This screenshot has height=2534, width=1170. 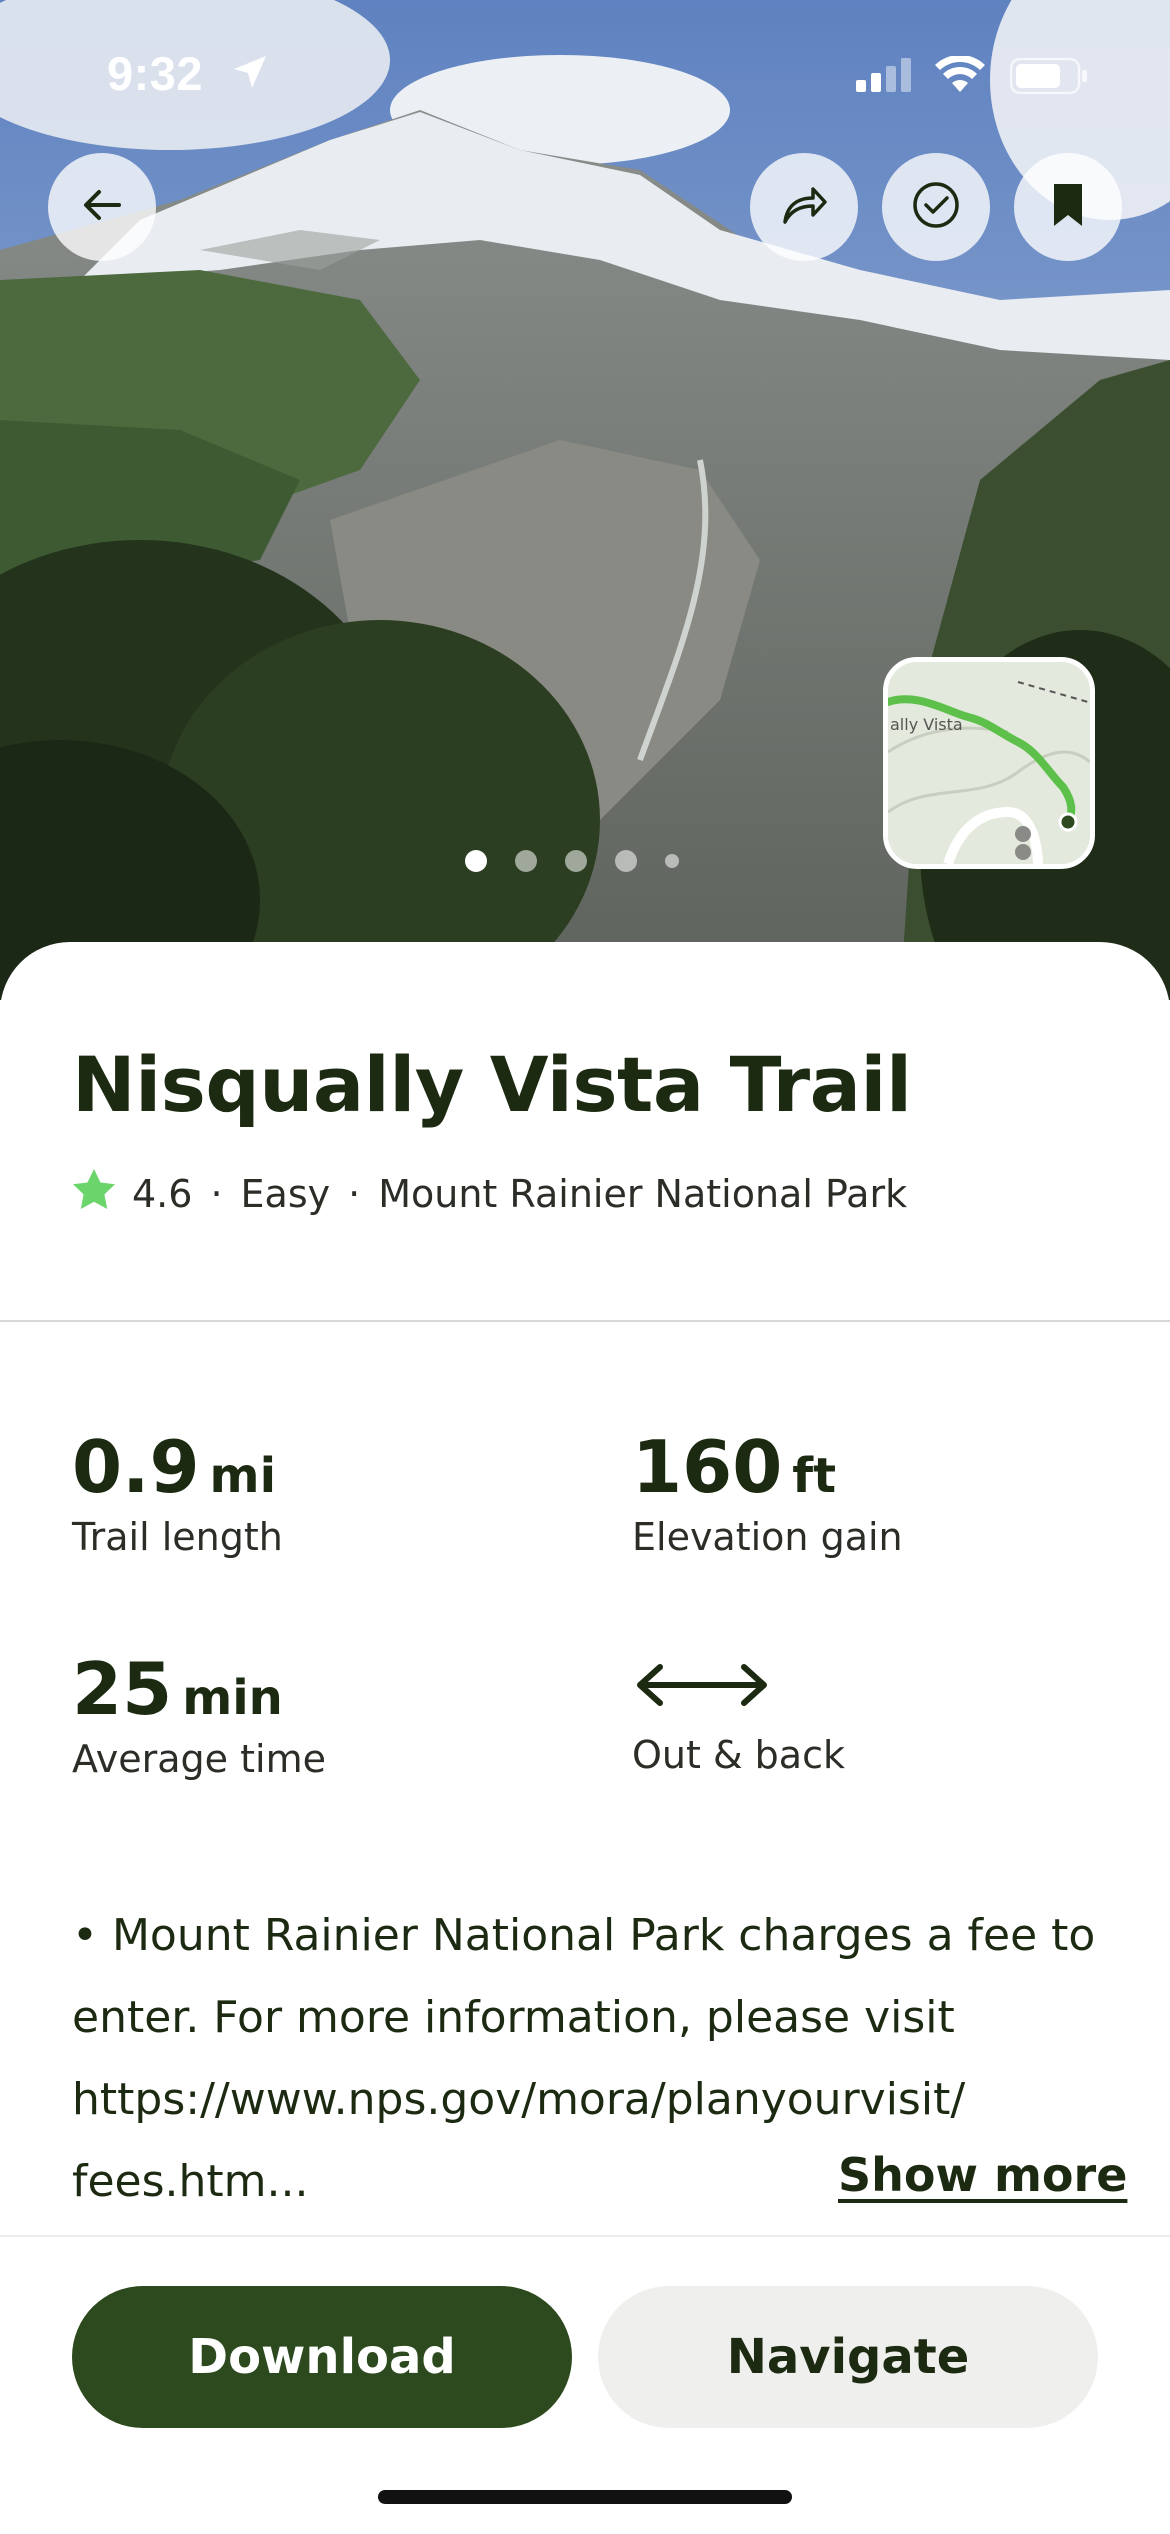 I want to click on trail-difficulty: Easy, so click(x=285, y=1193).